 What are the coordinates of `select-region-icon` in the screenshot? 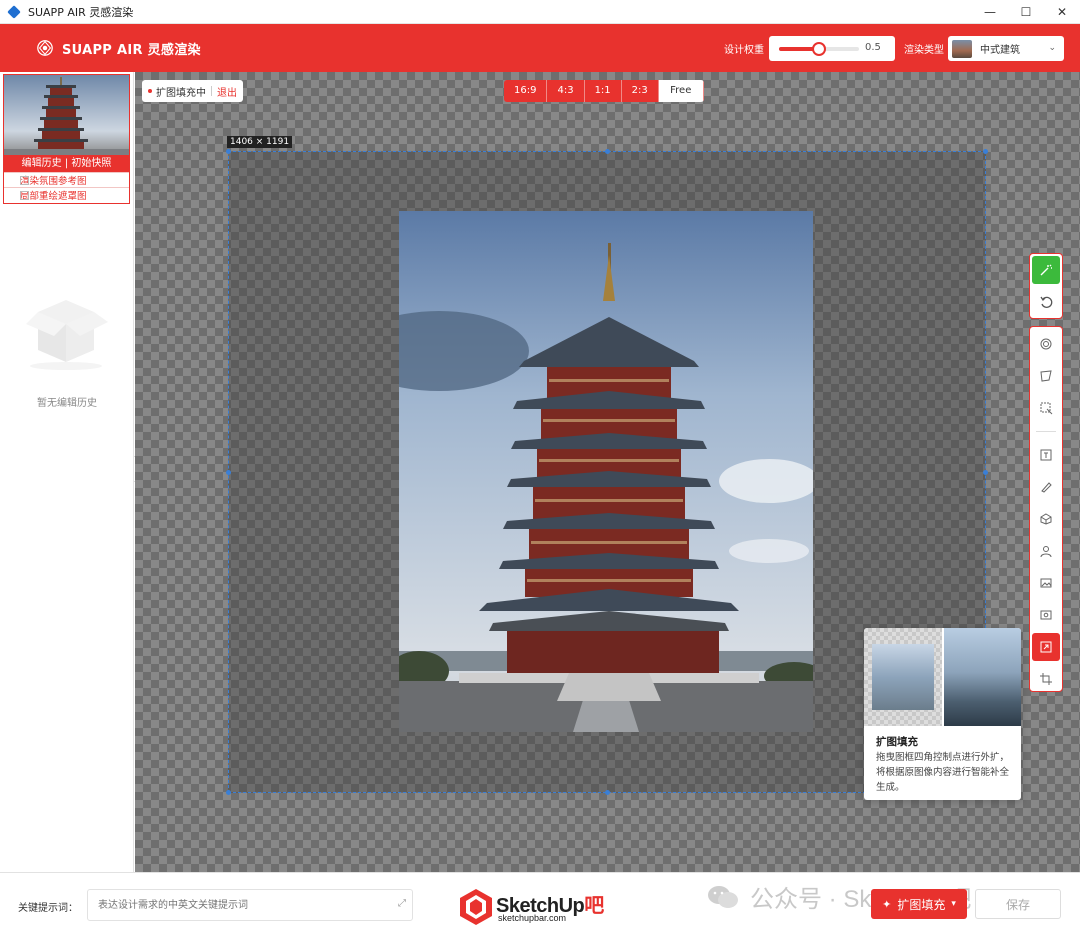 It's located at (1046, 408).